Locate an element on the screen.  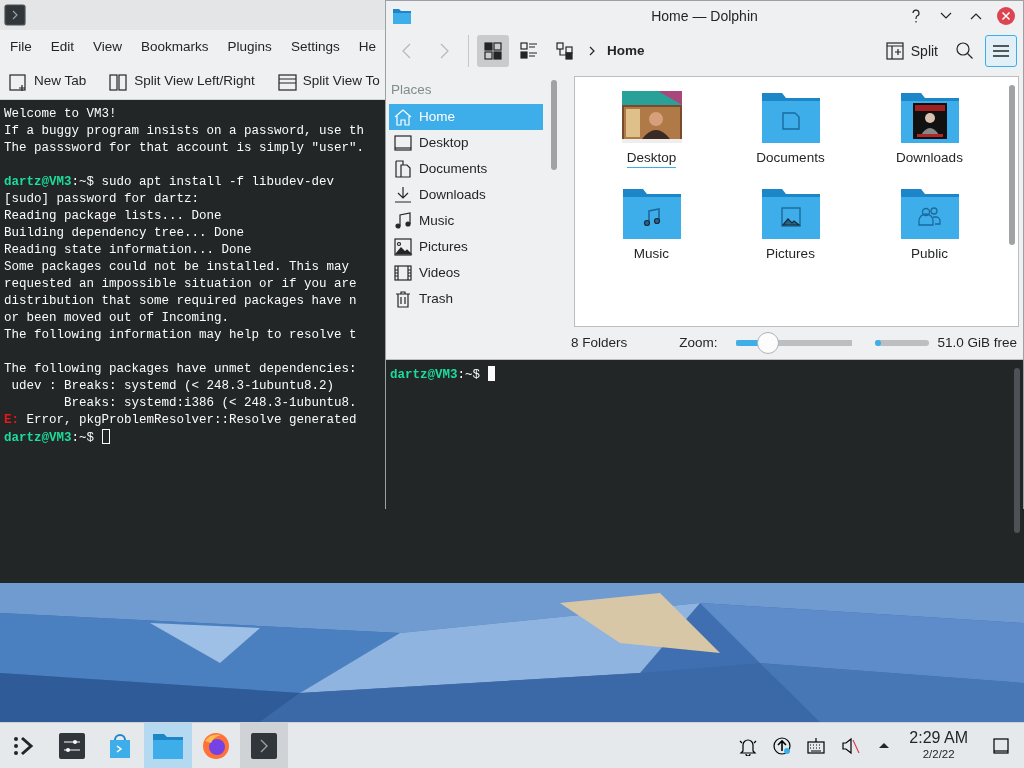
slider-thumb is located at coordinates (767, 343).